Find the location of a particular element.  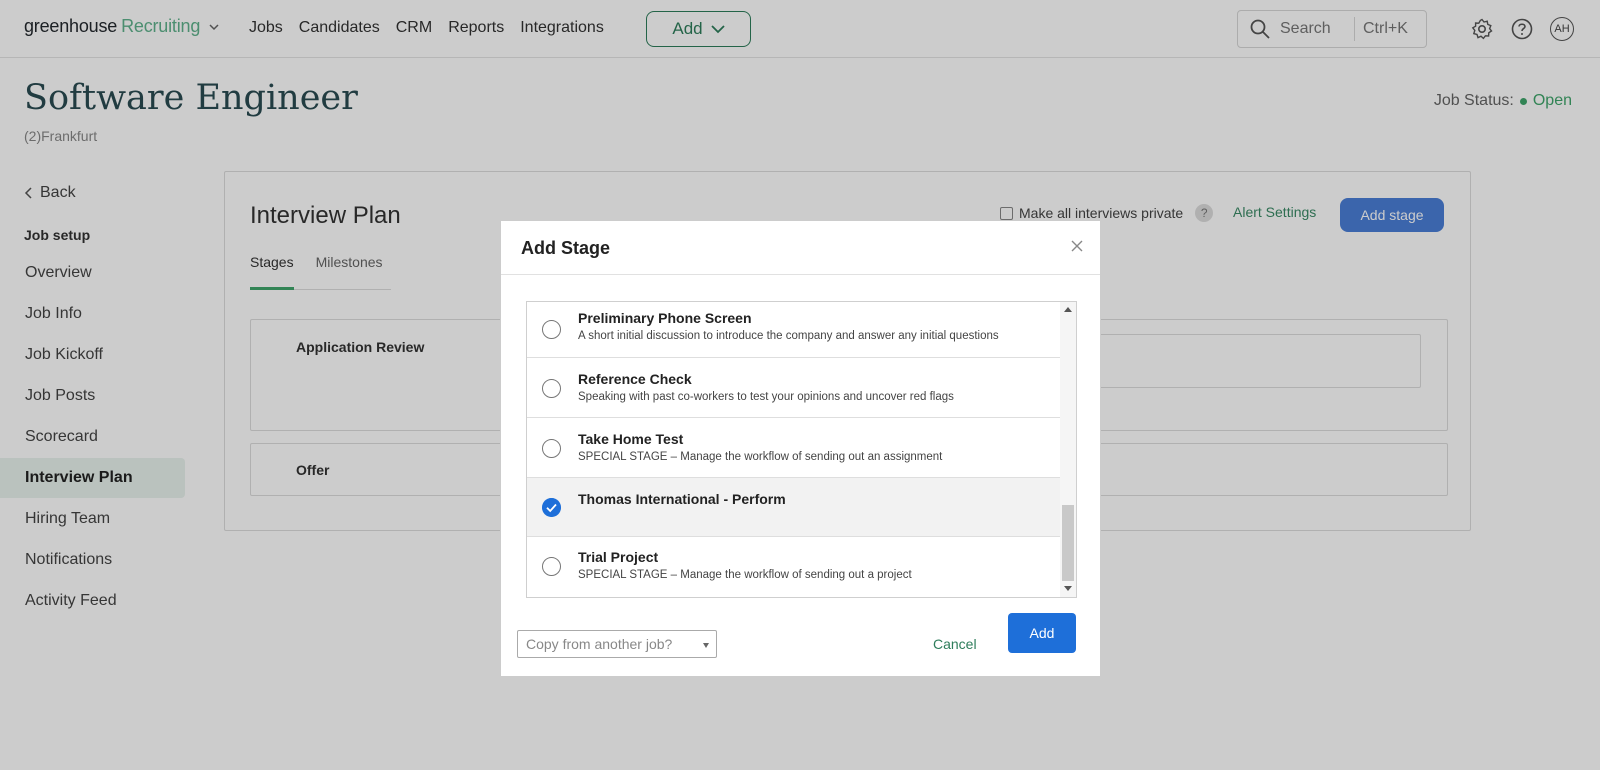

stage-option-name: Trial Project is located at coordinates (618, 557).